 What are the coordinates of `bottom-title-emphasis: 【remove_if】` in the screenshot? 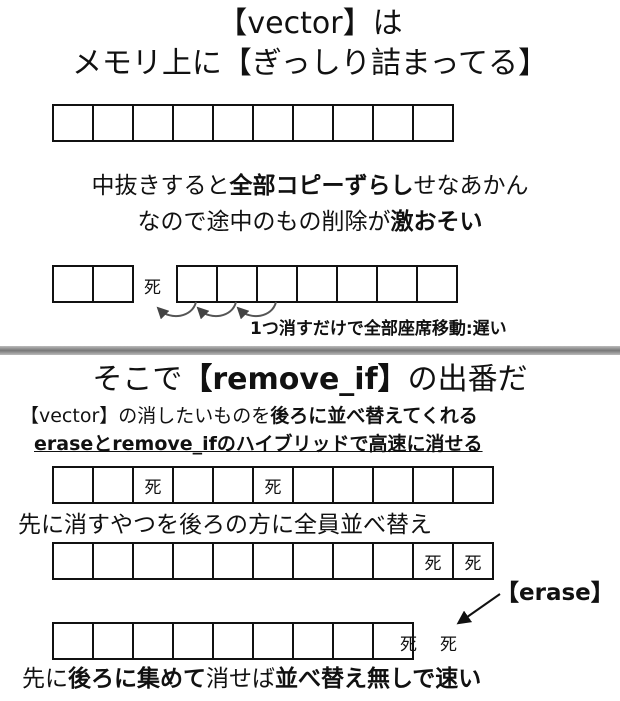 It's located at (295, 379).